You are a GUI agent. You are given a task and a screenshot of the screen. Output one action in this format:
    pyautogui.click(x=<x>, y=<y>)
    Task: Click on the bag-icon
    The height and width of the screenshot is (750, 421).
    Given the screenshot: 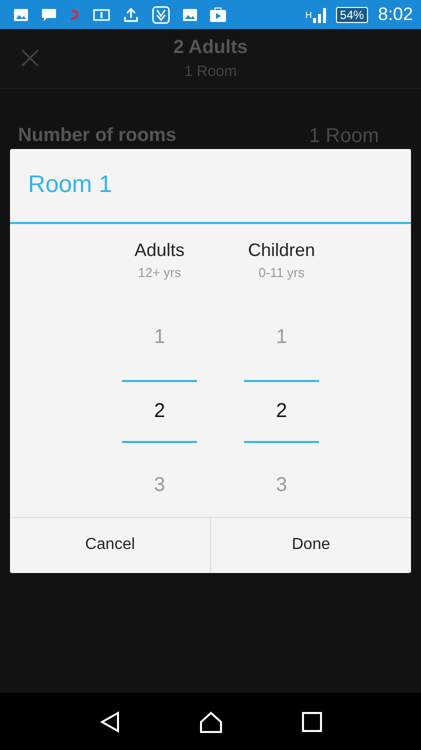 What is the action you would take?
    pyautogui.click(x=218, y=14)
    